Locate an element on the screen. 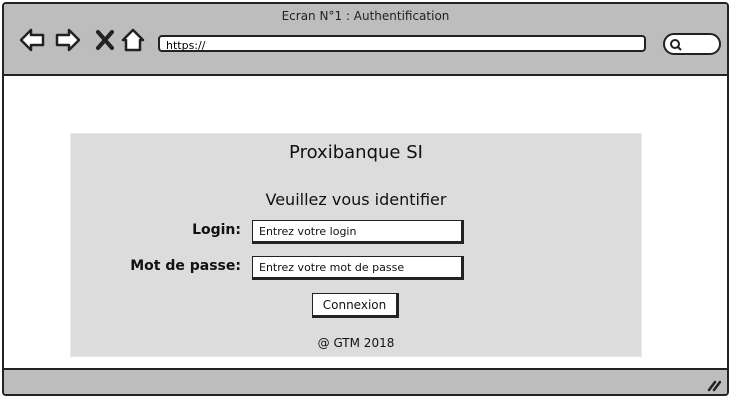 The image size is (733, 400). back-arrow-icon is located at coordinates (32, 40).